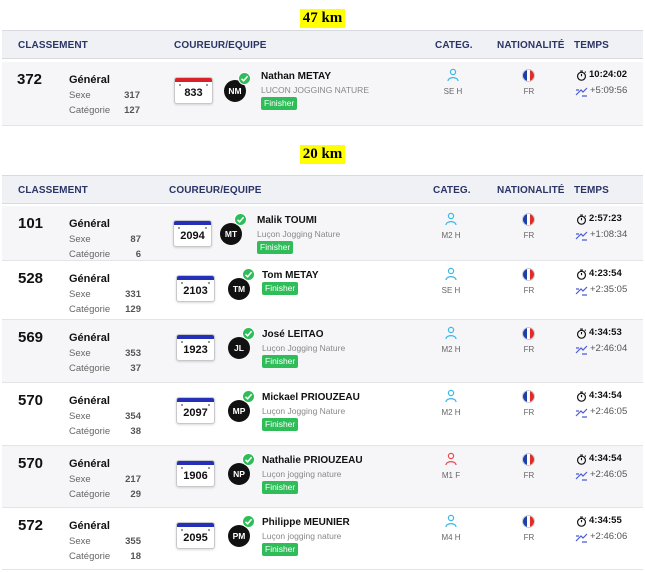 This screenshot has height=572, width=645. I want to click on rank-general: 570, so click(31, 463).